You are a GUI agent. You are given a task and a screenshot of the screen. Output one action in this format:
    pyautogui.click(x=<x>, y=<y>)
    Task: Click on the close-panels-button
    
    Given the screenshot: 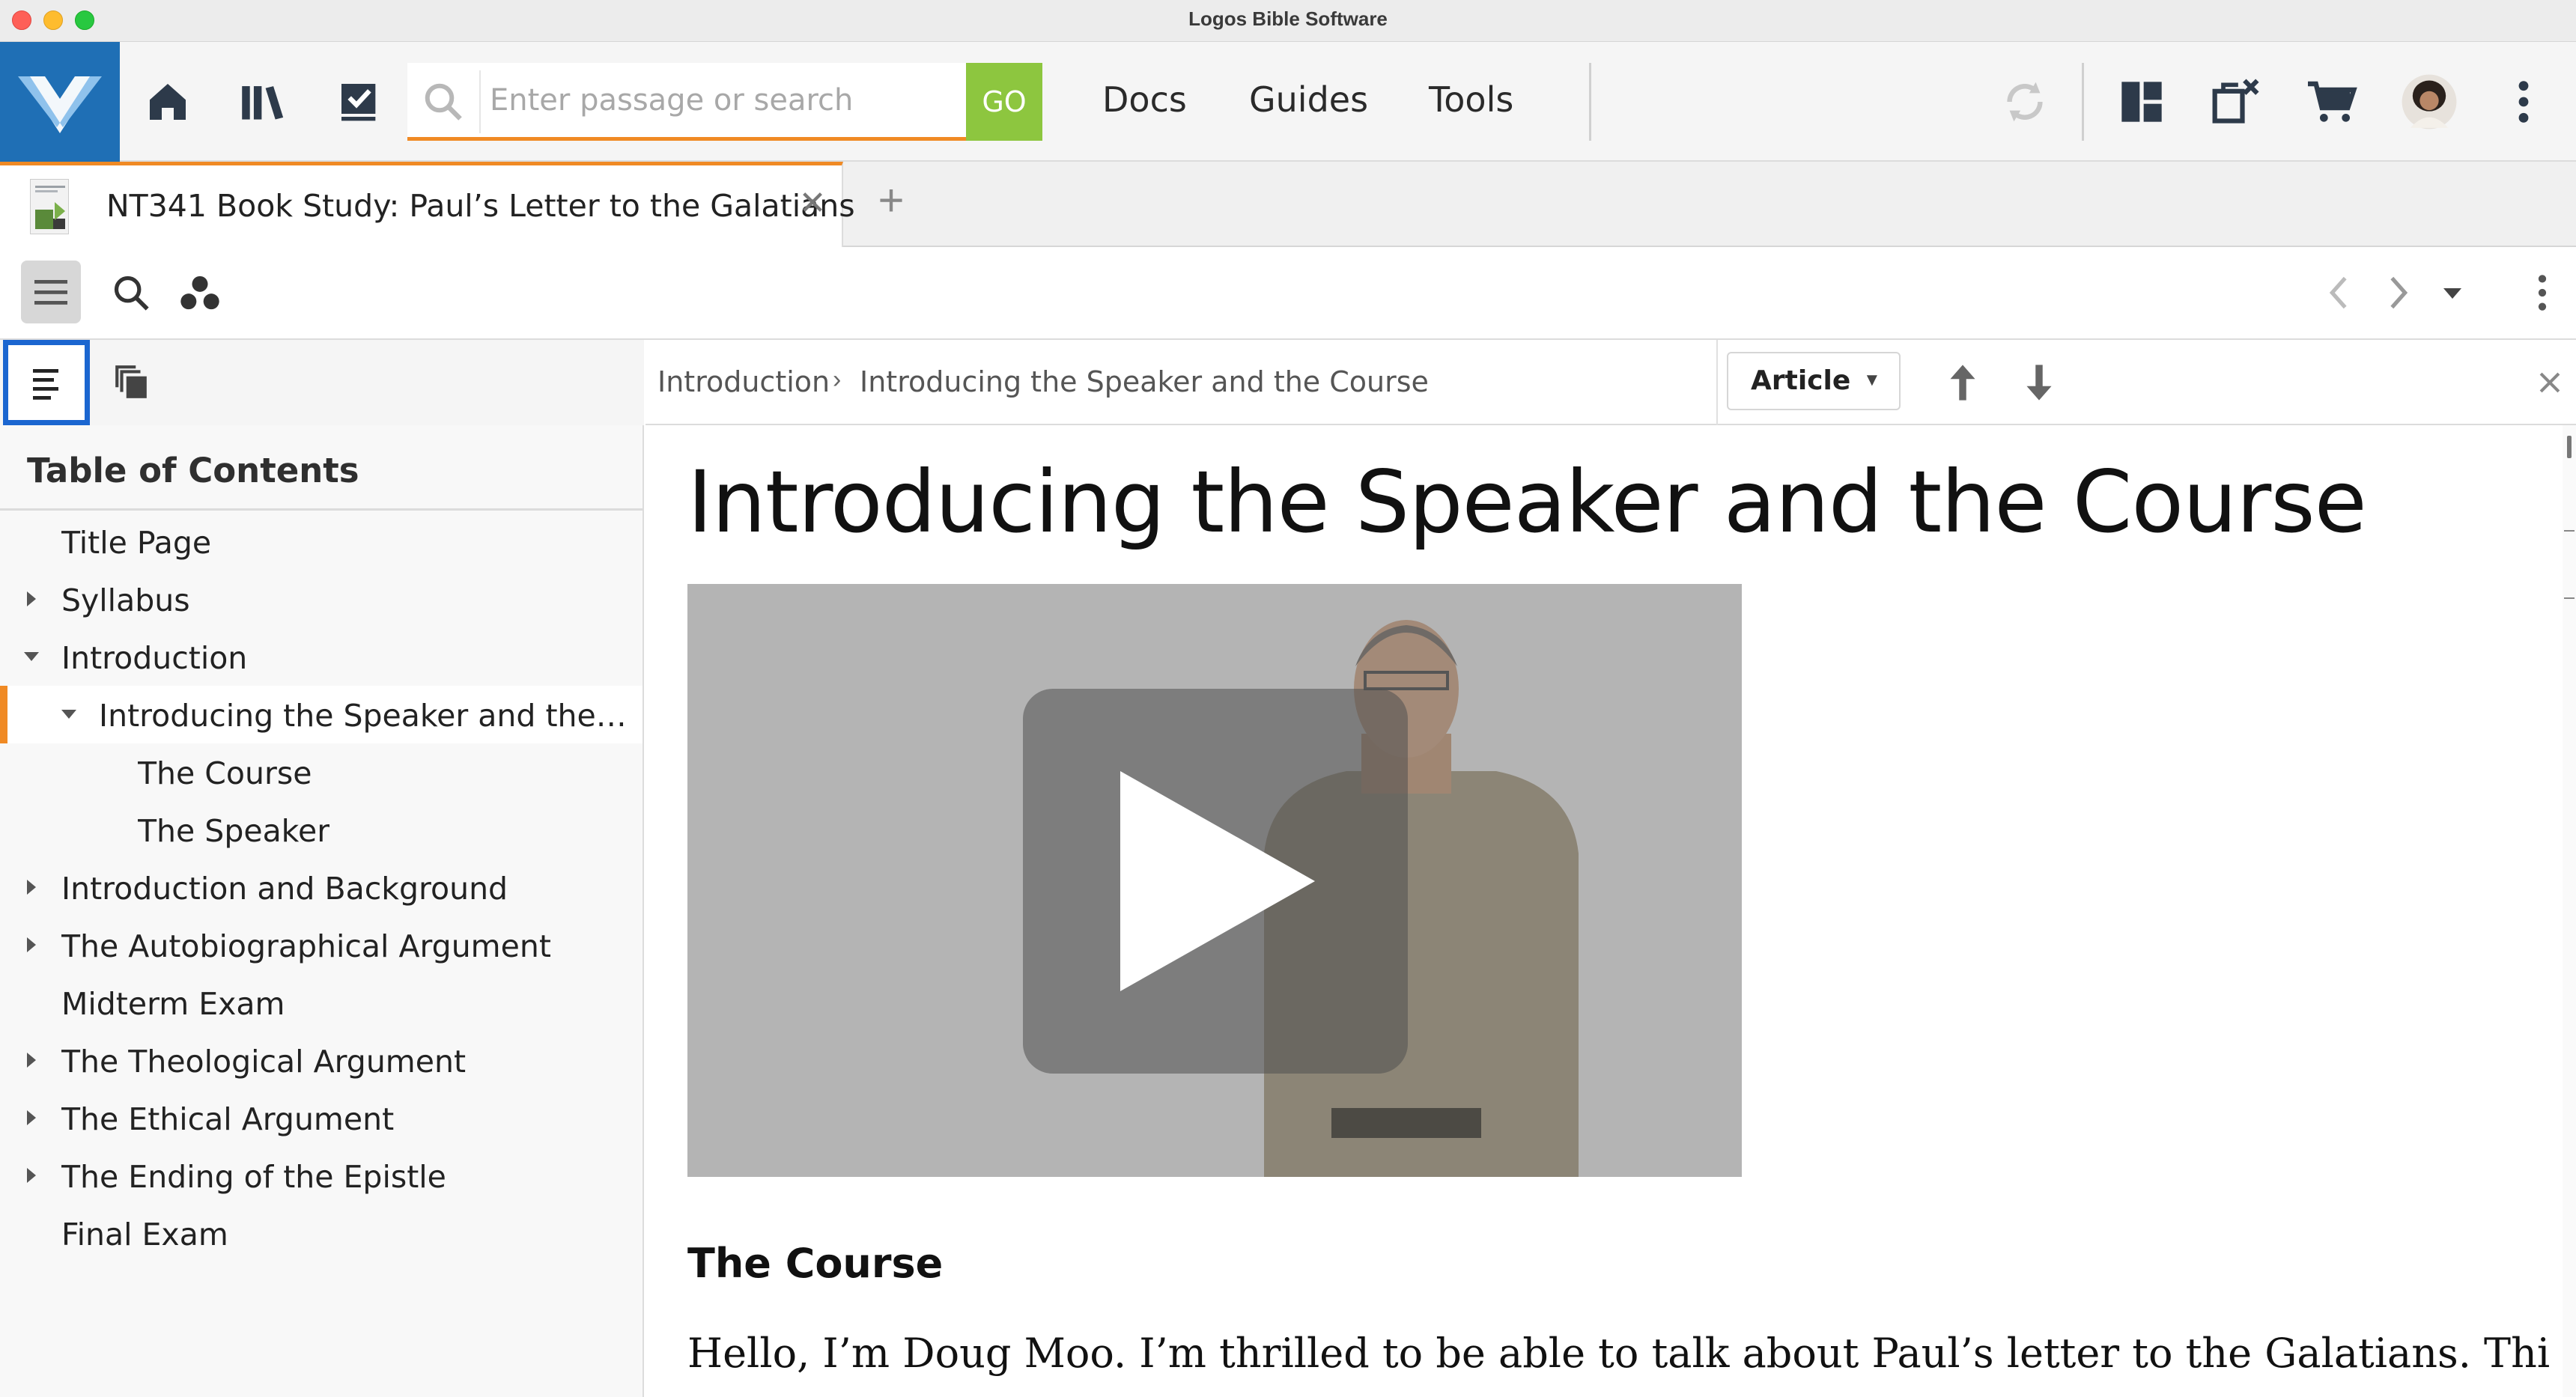 What is the action you would take?
    pyautogui.click(x=2236, y=102)
    